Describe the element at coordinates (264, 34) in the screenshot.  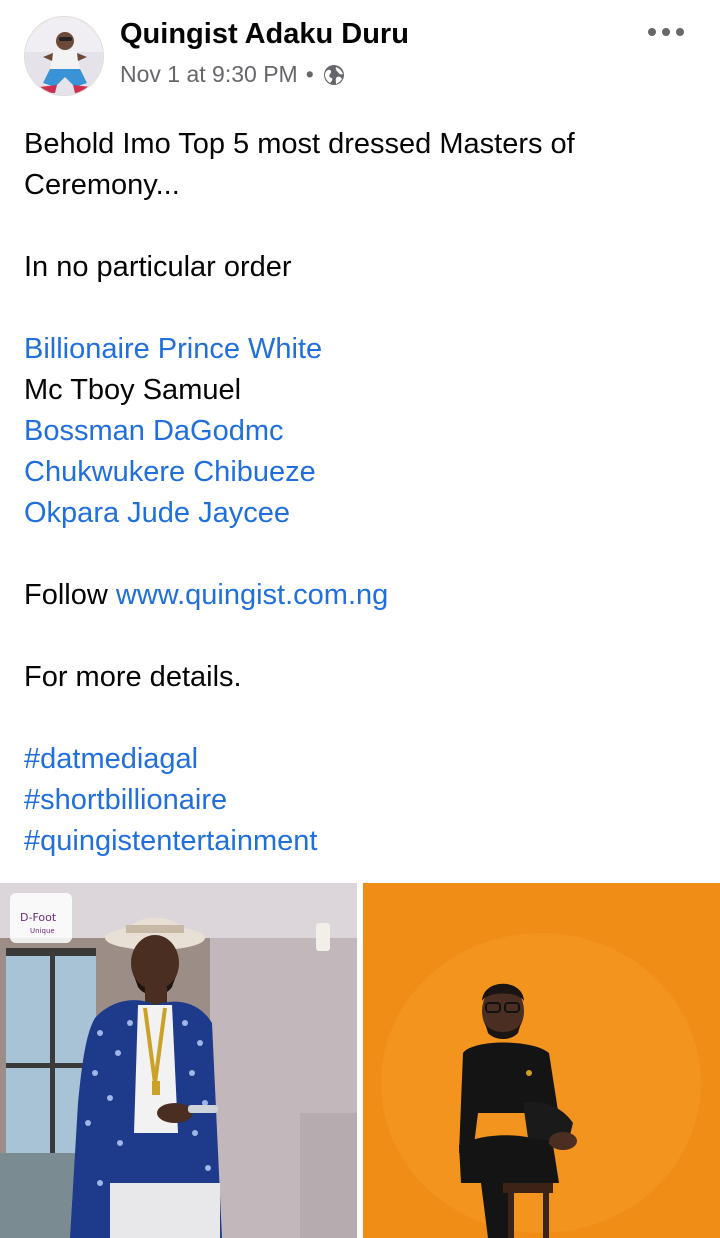
I see `author-name: Quingist Adaku Duru` at that location.